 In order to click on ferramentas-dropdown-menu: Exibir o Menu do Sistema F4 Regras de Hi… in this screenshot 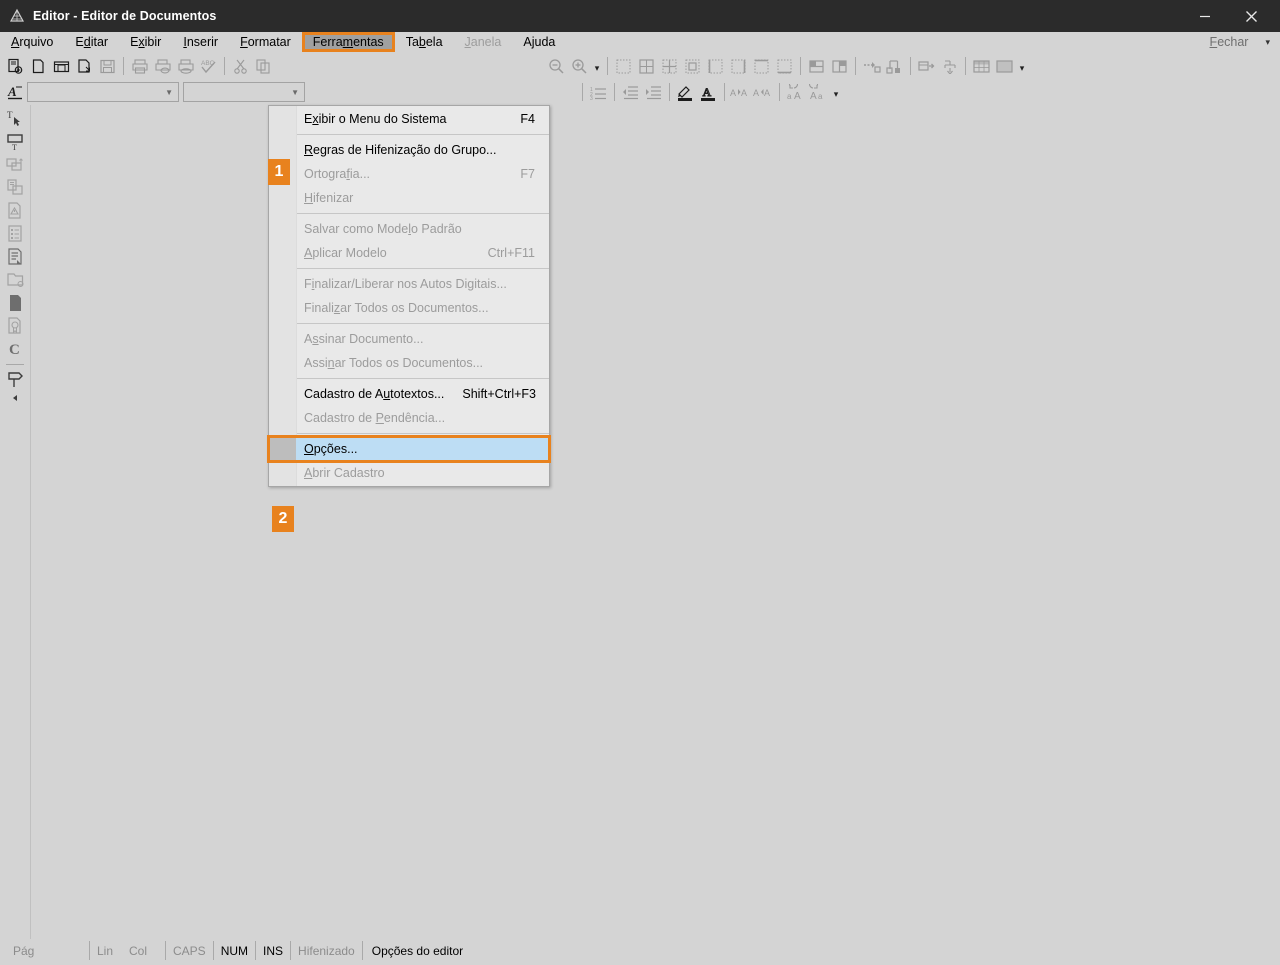, I will do `click(409, 296)`.